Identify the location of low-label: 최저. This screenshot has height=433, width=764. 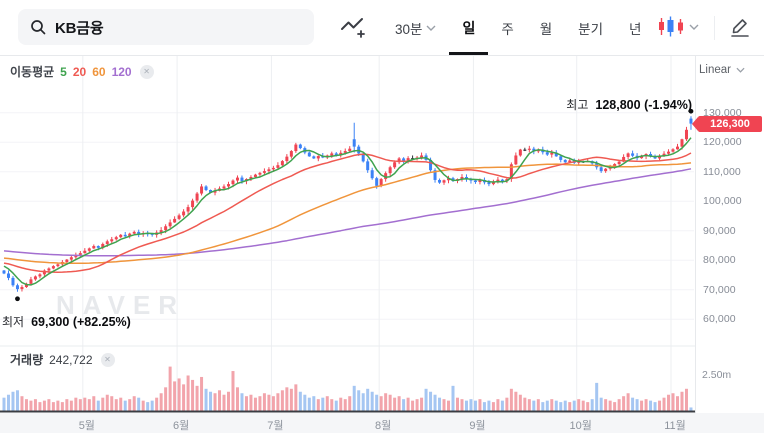
(13, 322).